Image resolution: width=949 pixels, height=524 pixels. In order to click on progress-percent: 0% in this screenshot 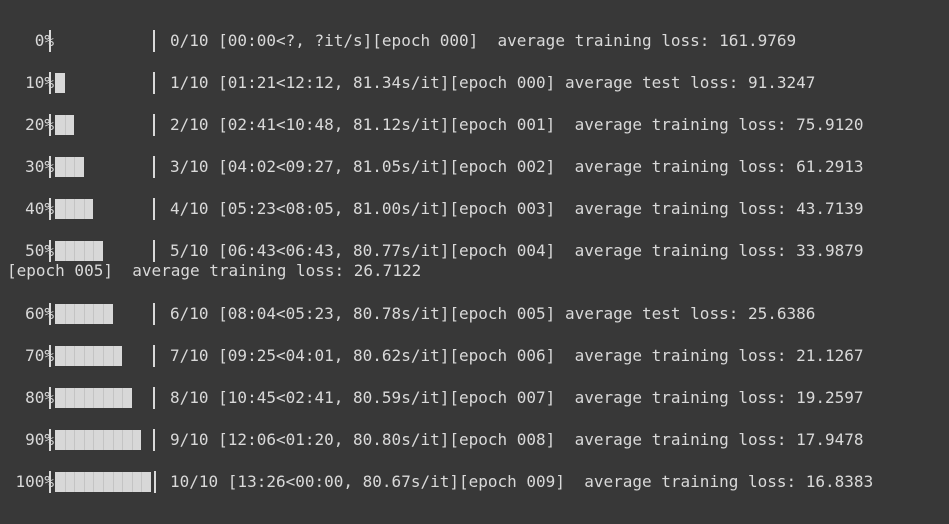, I will do `click(44, 40)`.